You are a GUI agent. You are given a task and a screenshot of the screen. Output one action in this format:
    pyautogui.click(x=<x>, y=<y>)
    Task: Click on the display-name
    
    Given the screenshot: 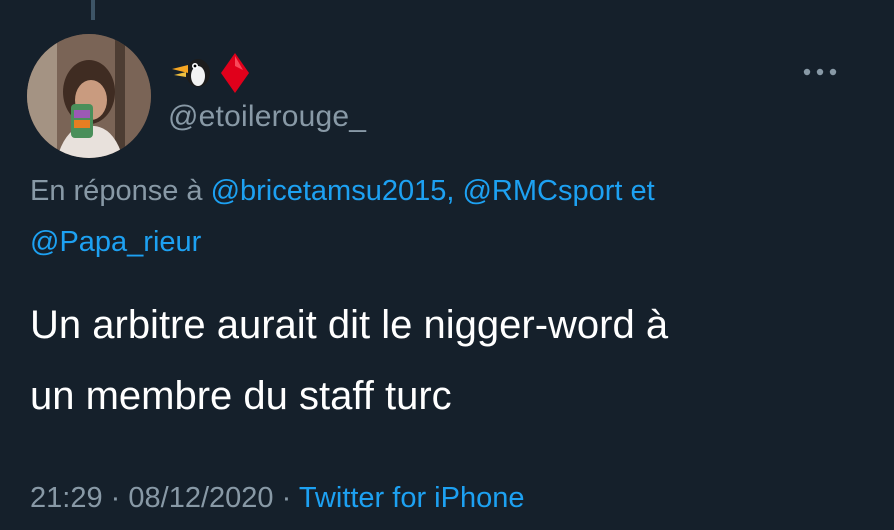 What is the action you would take?
    pyautogui.click(x=209, y=73)
    